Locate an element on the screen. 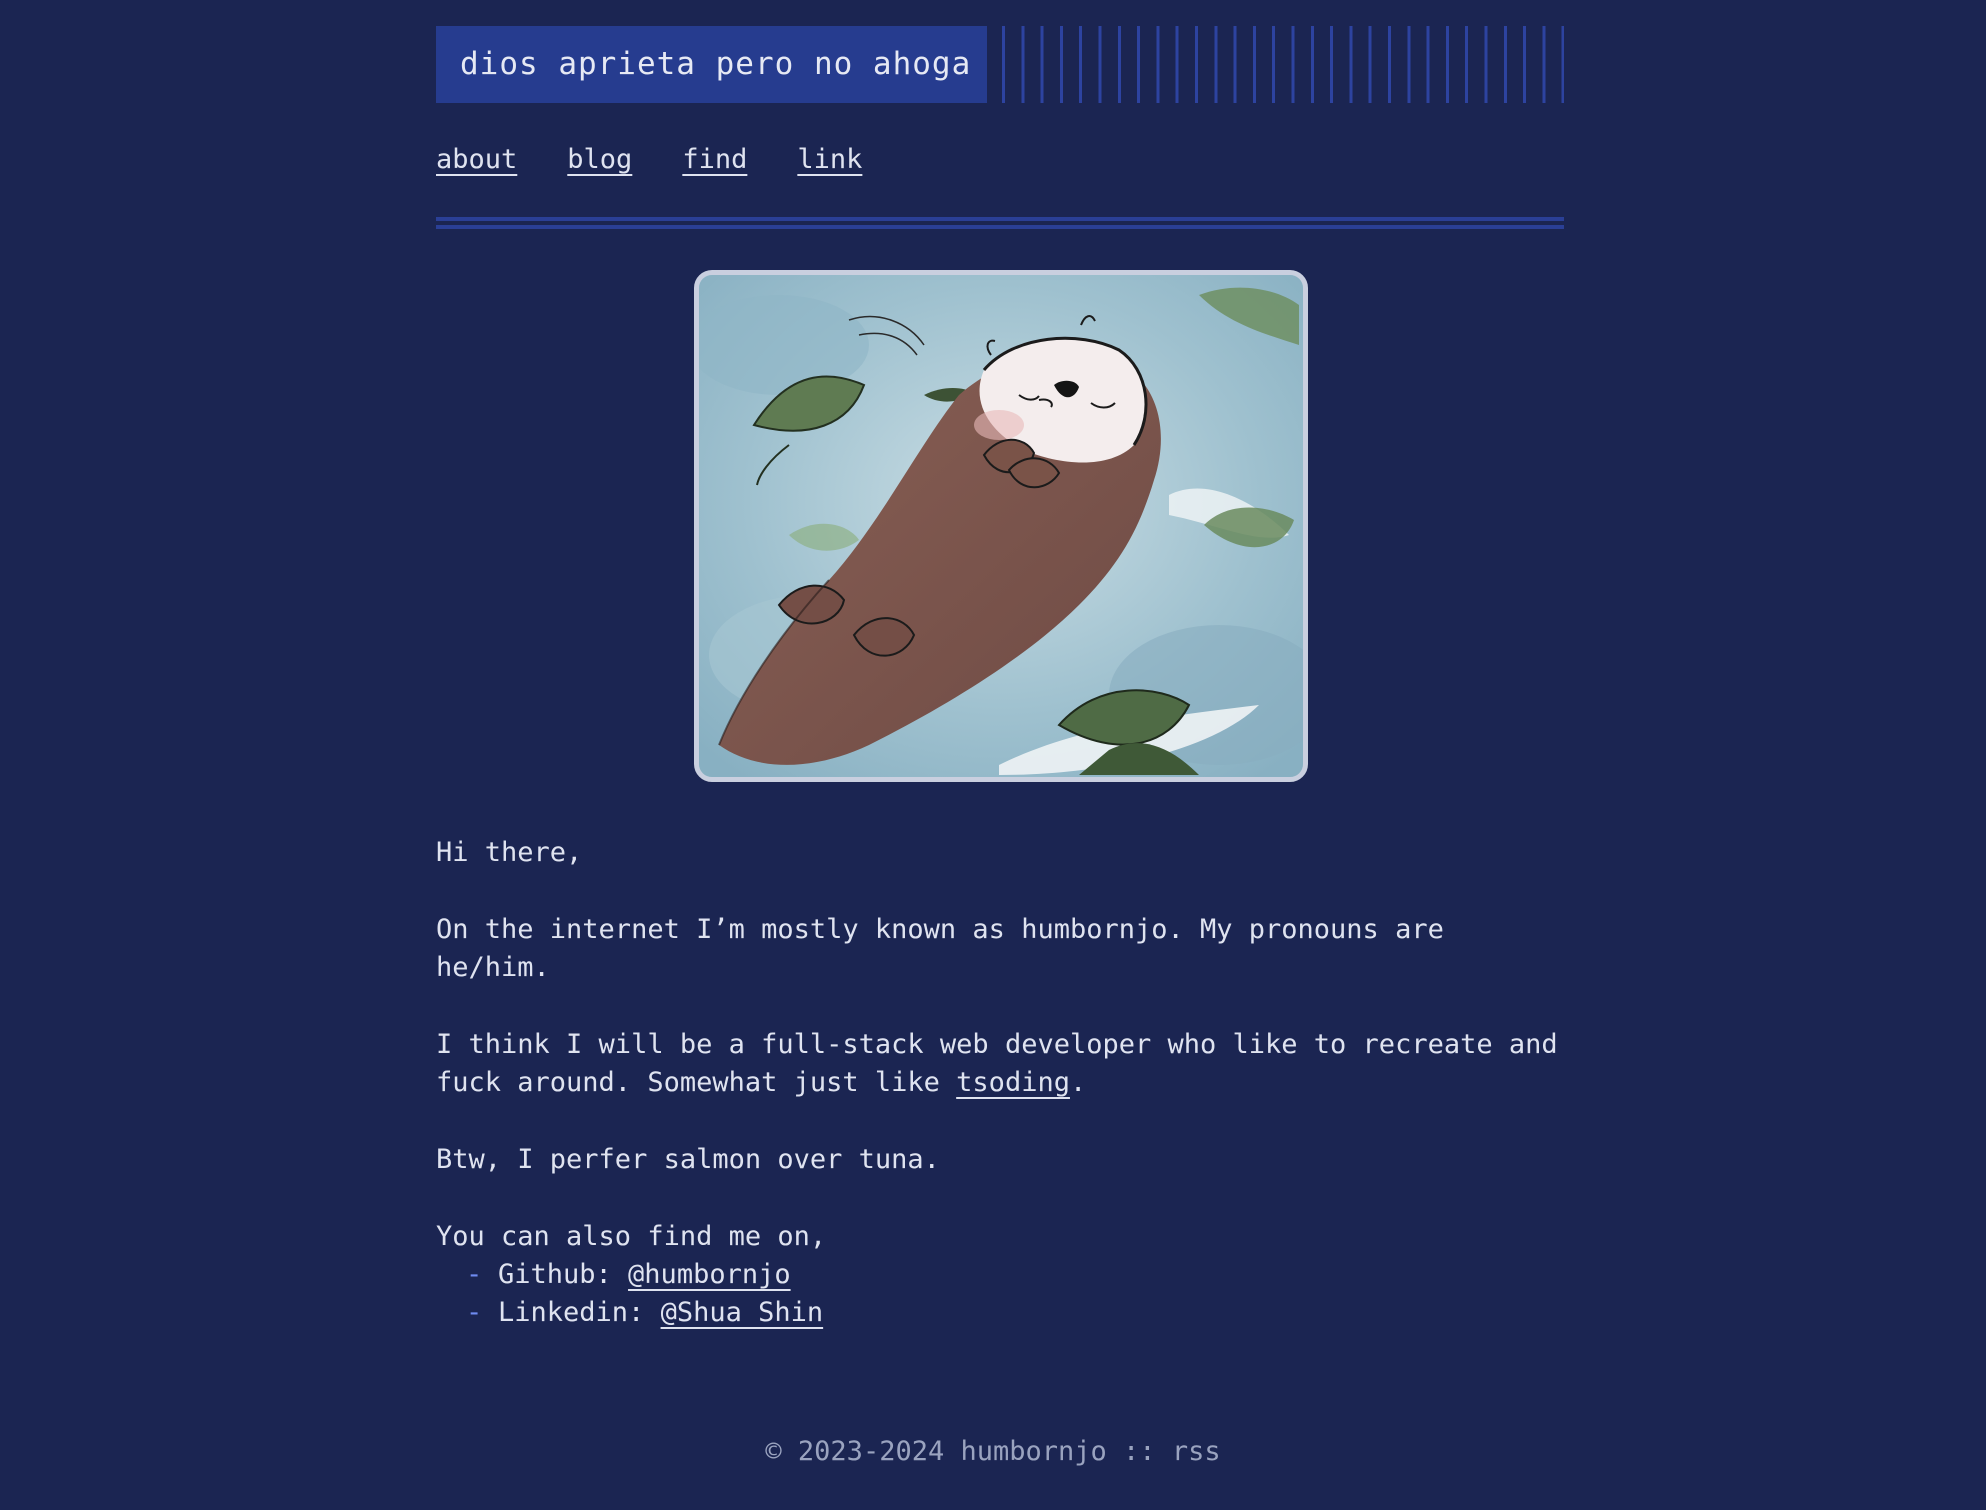 The height and width of the screenshot is (1510, 1986). list-item: - Github: @humbornjo is located at coordinates (1000, 1275).